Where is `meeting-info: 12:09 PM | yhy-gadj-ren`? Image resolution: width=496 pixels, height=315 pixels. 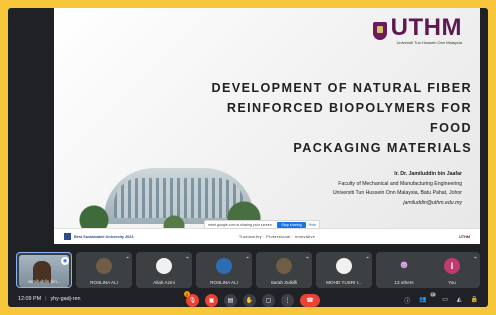 meeting-info: 12:09 PM | yhy-gadj-ren is located at coordinates (49, 299).